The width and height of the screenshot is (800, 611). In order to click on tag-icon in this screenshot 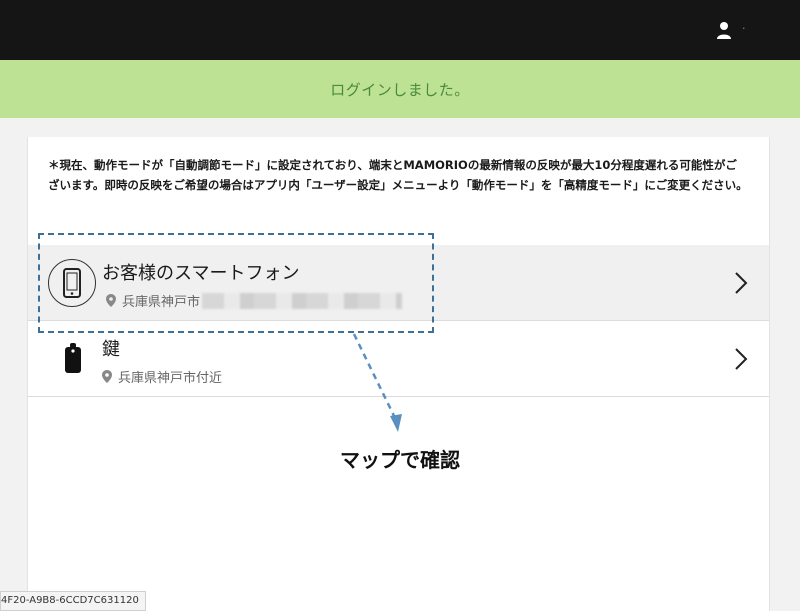, I will do `click(73, 358)`.